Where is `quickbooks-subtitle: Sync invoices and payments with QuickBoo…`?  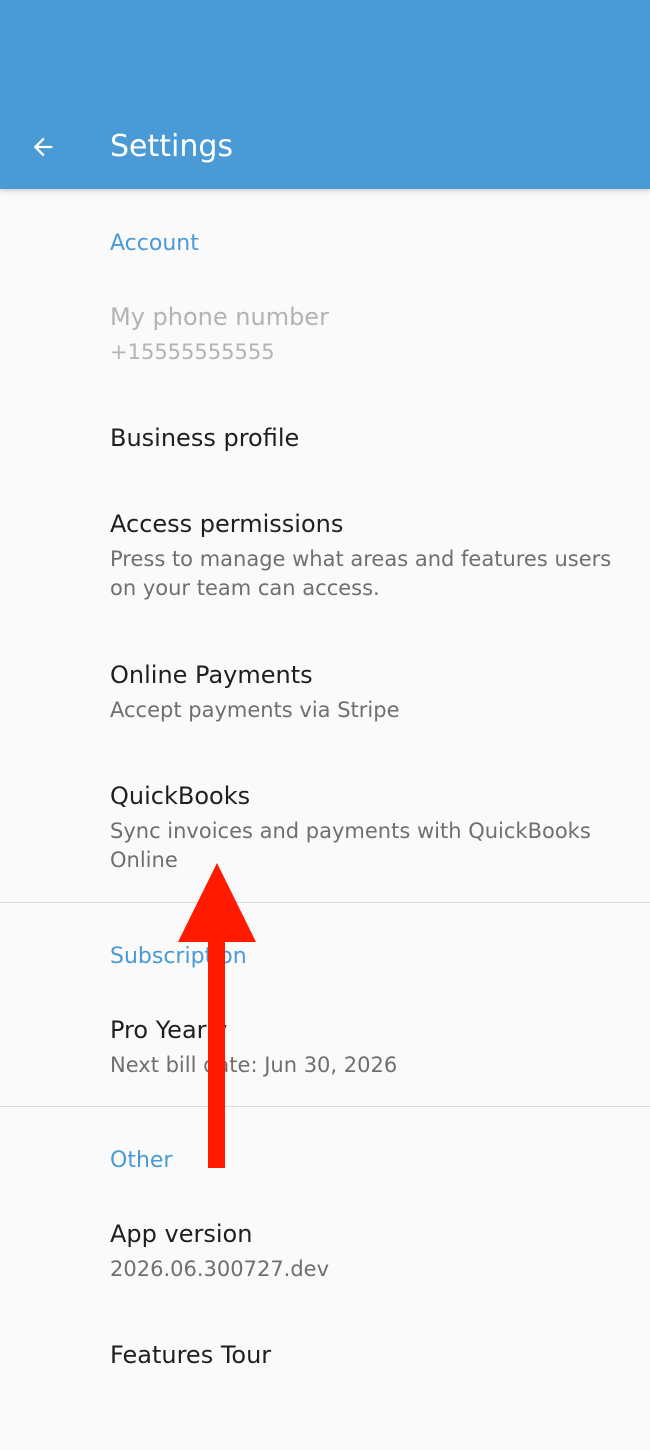
quickbooks-subtitle: Sync invoices and payments with QuickBoo… is located at coordinates (350, 845).